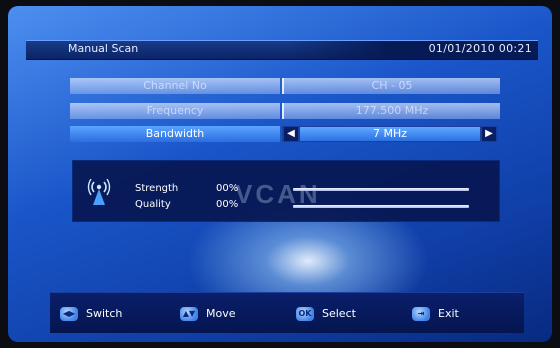 The image size is (560, 348). I want to click on bandwidth-selector: ◀ 7 MHz ▶, so click(390, 134).